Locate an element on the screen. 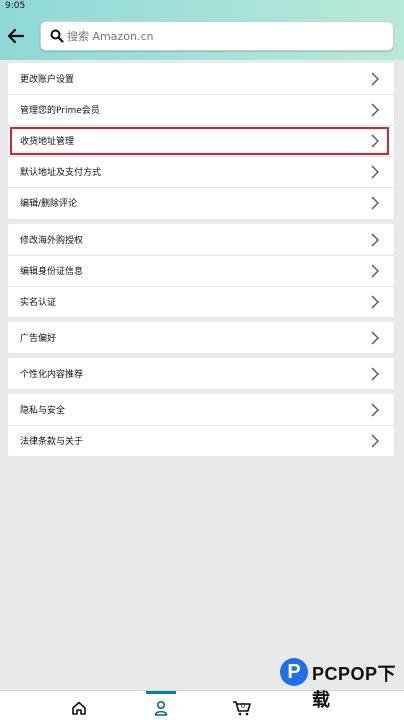 The height and width of the screenshot is (720, 404). settings-group-ads: 广告偏好 is located at coordinates (201, 337).